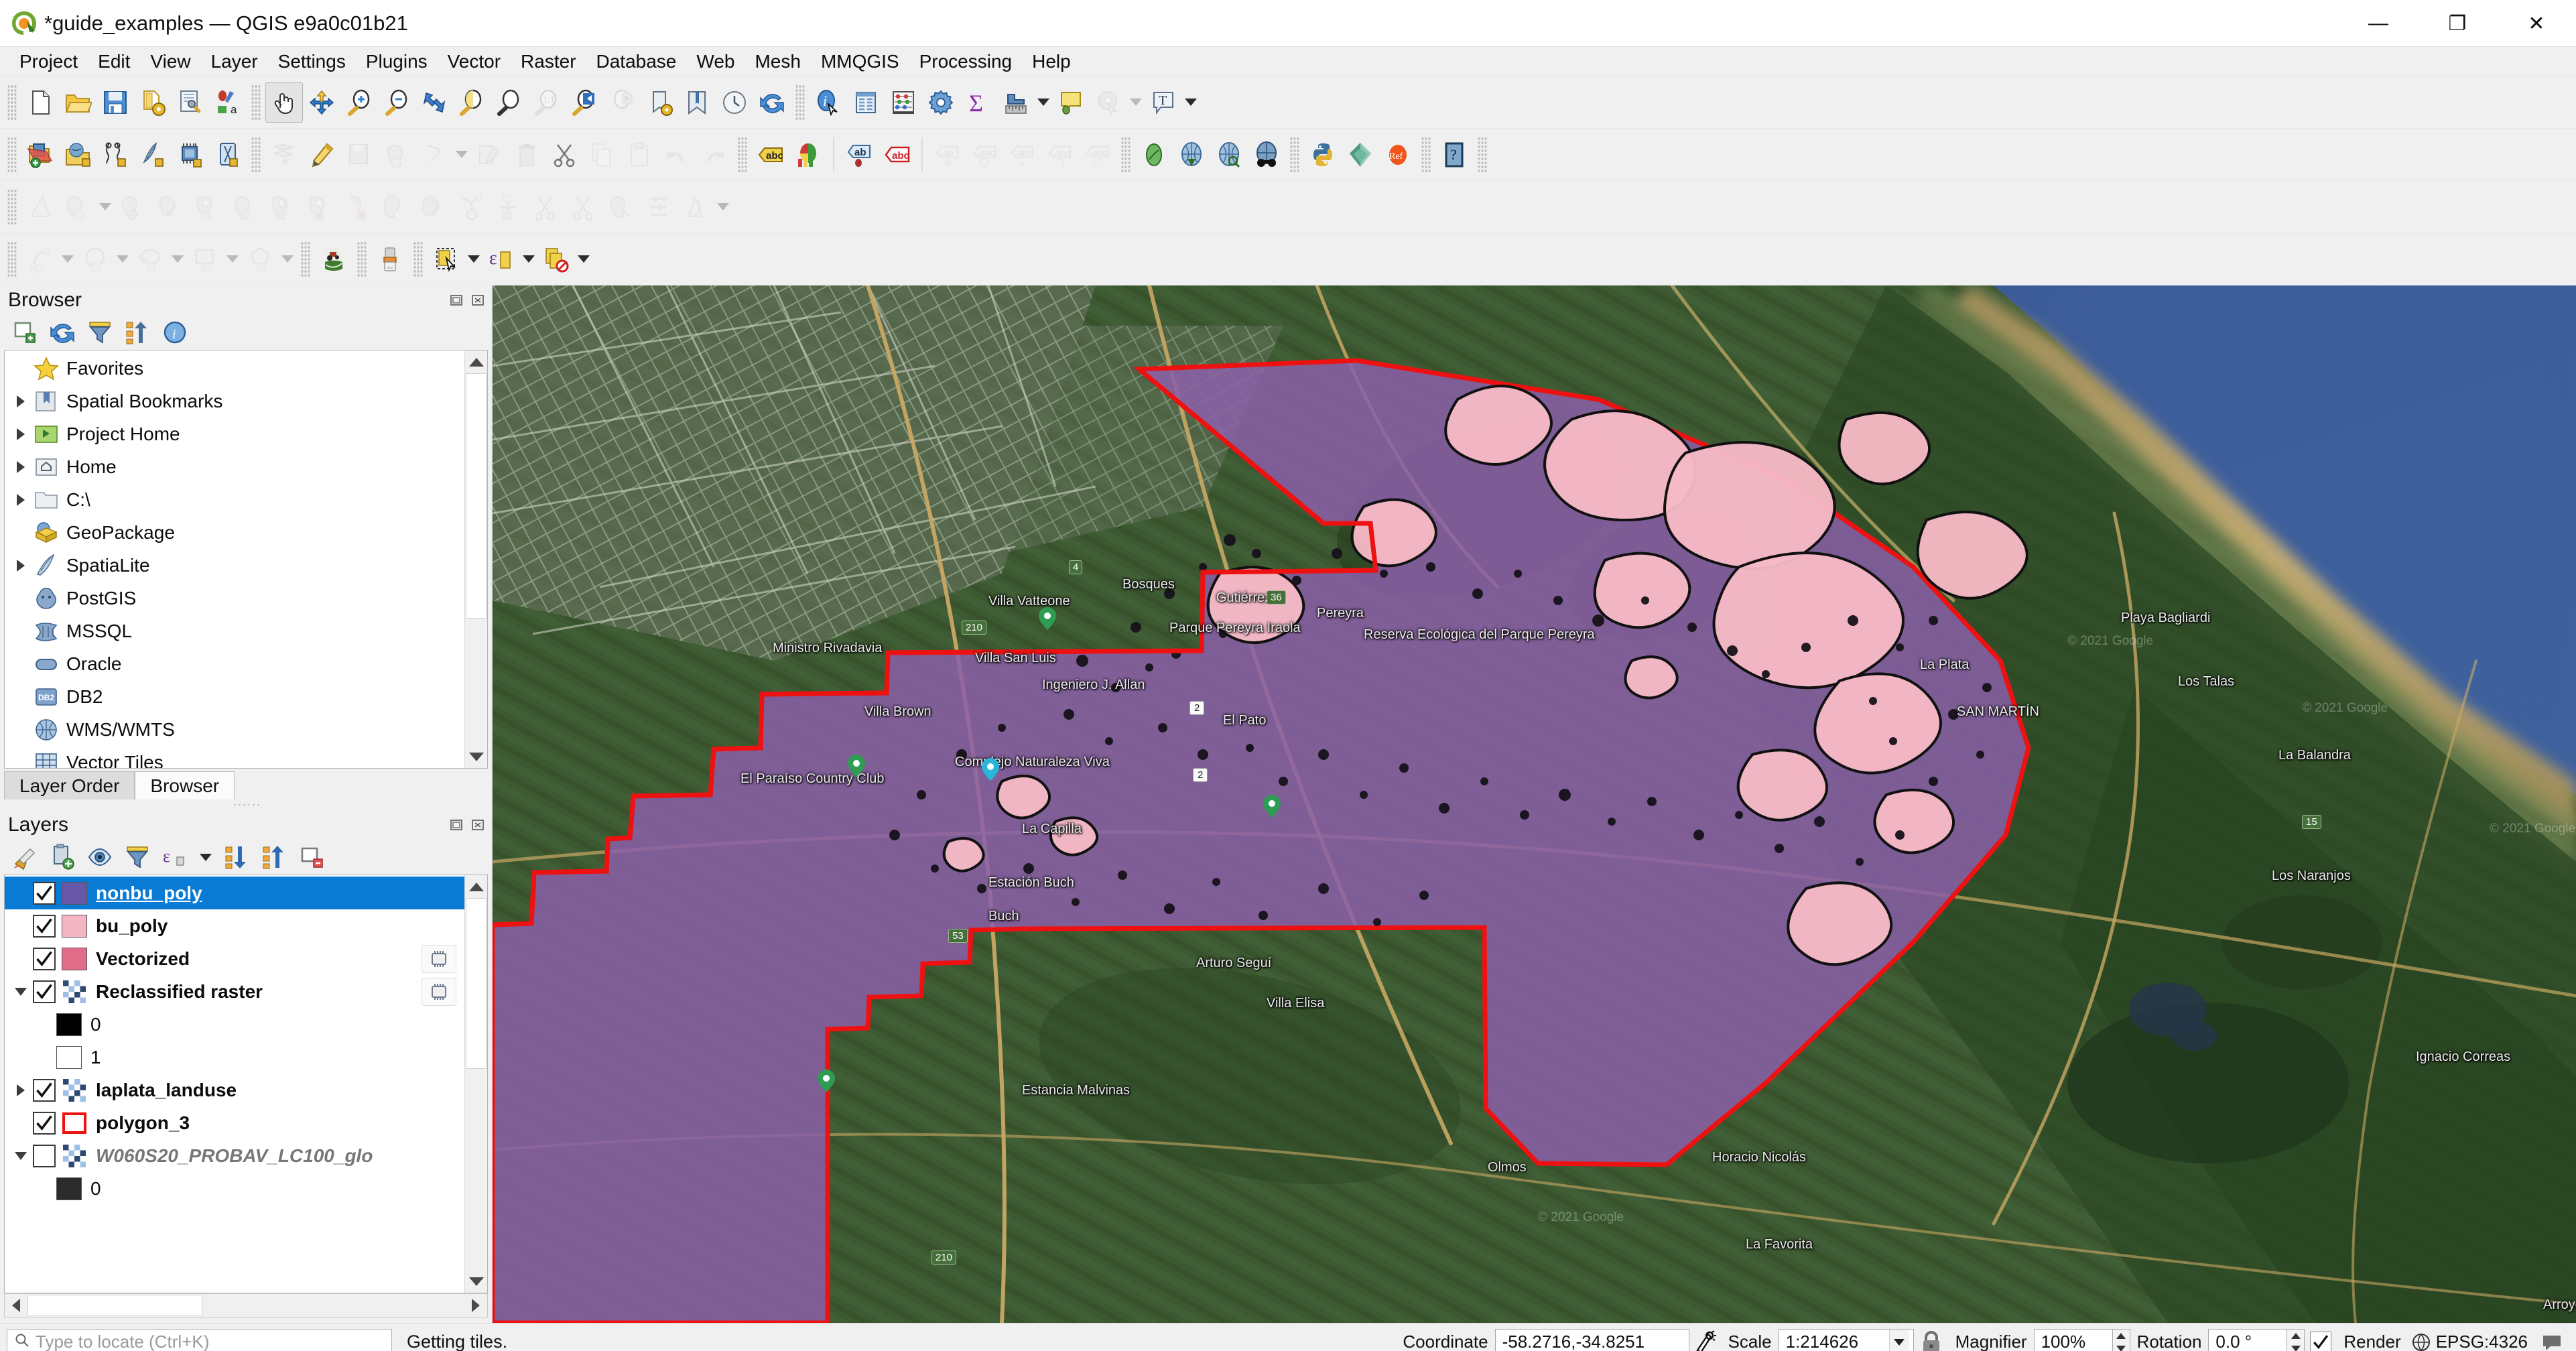  Describe the element at coordinates (478, 300) in the screenshot. I see `close-panel-icon` at that location.